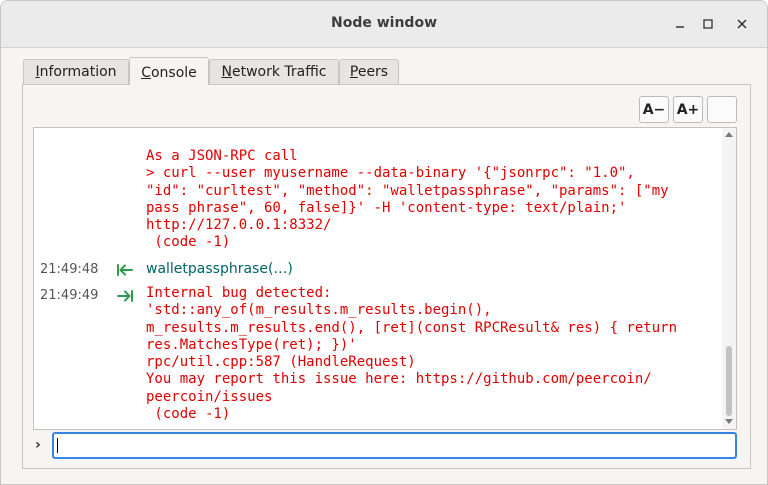  Describe the element at coordinates (69, 269) in the screenshot. I see `message-timestamp: 21:49:48` at that location.